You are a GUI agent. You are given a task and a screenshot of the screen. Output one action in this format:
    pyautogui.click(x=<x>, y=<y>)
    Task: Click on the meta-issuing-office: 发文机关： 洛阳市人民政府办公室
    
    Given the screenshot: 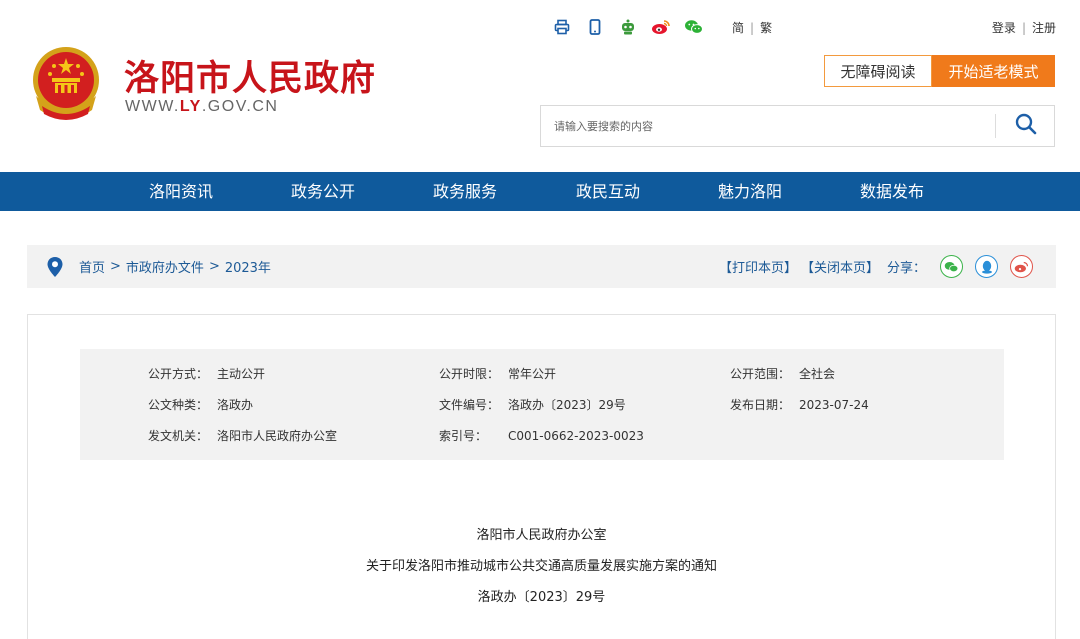 What is the action you would take?
    pyautogui.click(x=242, y=436)
    